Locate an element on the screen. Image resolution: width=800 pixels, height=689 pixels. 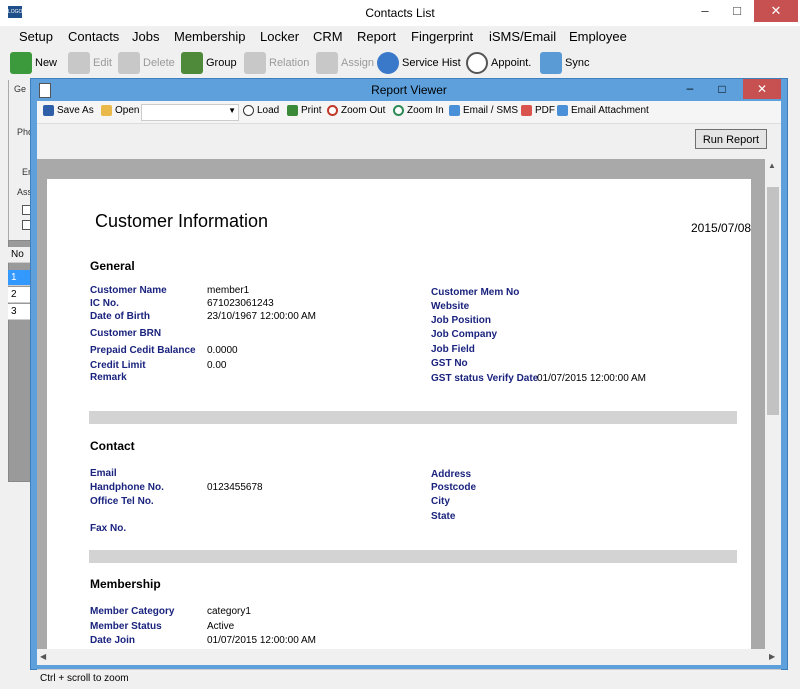
chevron-left-icon: ◀ is located at coordinates (43, 656).